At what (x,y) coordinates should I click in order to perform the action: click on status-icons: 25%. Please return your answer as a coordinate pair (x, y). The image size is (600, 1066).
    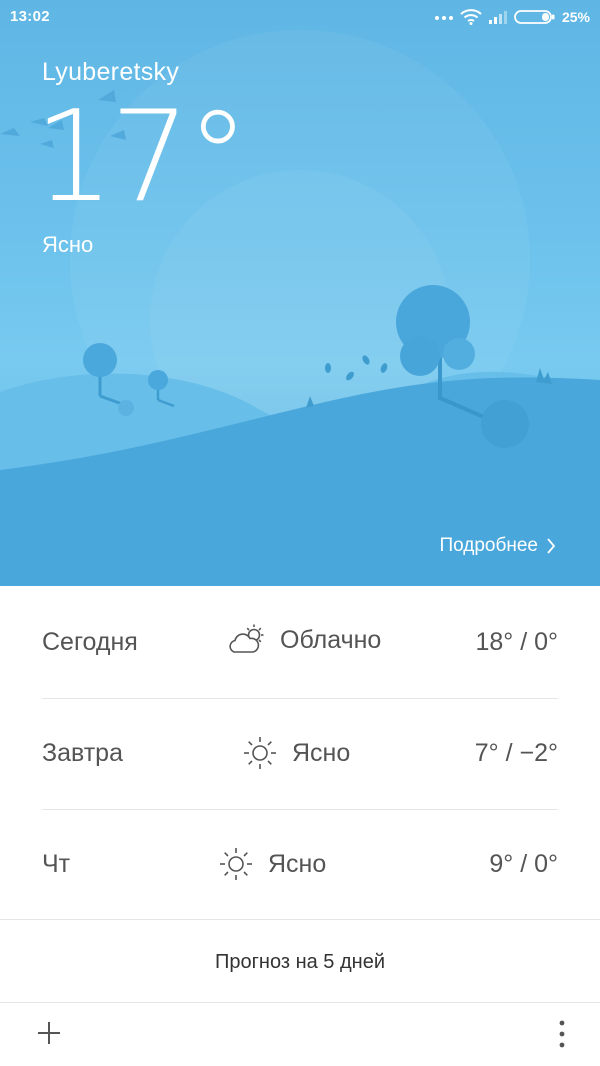
    Looking at the image, I should click on (512, 17).